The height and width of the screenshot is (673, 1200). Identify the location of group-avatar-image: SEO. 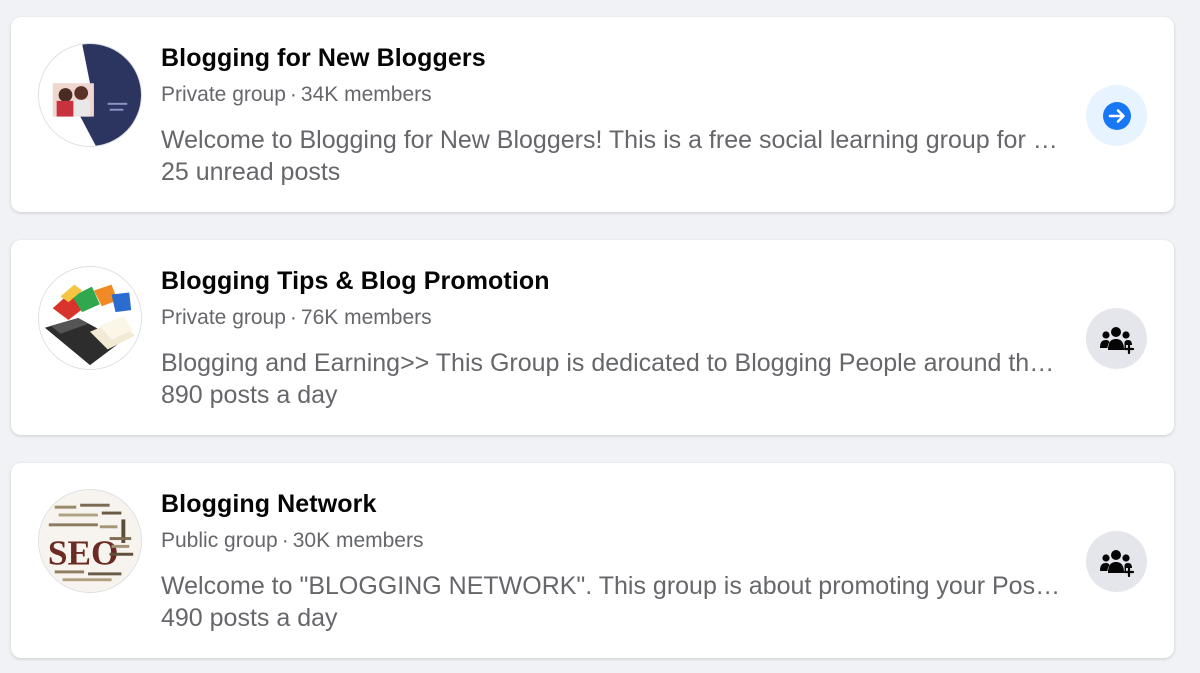
(90, 541).